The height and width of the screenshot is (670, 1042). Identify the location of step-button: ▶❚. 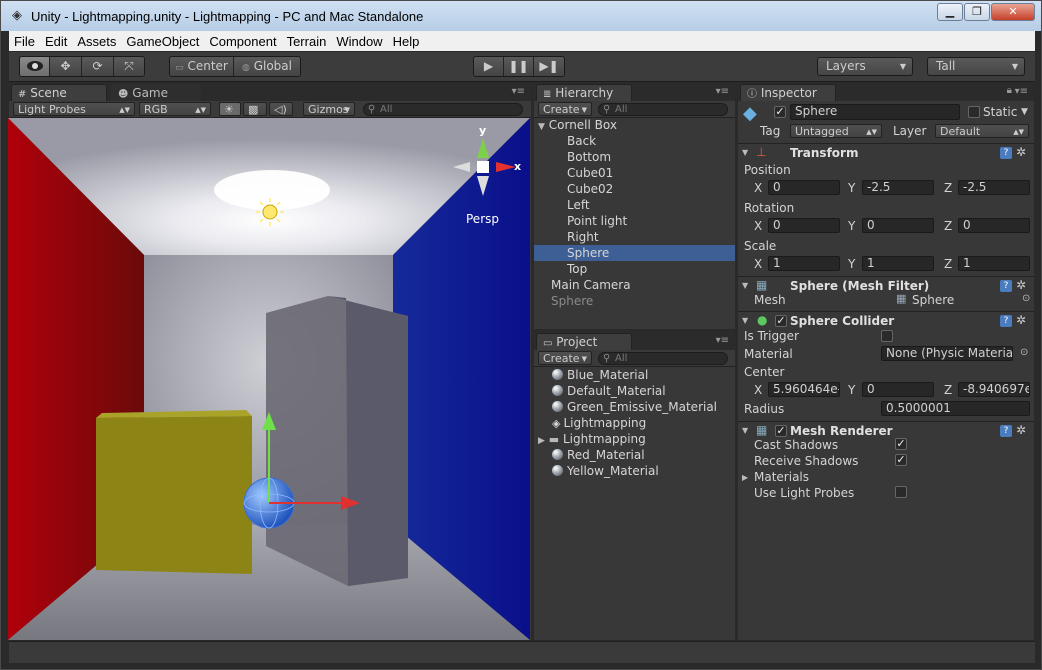
(549, 66).